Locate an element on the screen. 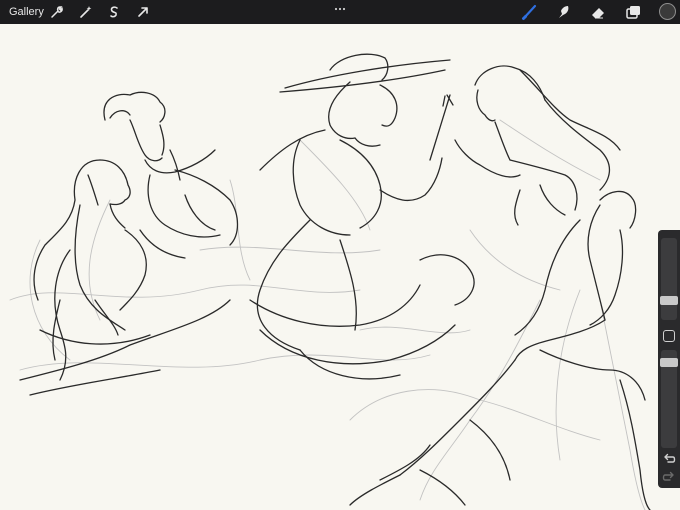  eraser-icon is located at coordinates (598, 12).